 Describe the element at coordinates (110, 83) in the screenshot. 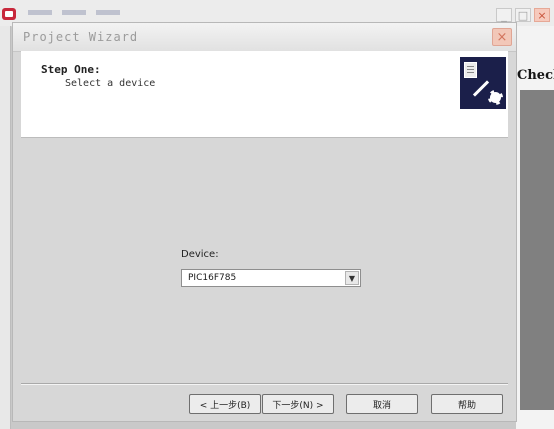

I see `step-subtitle: Select a device` at that location.